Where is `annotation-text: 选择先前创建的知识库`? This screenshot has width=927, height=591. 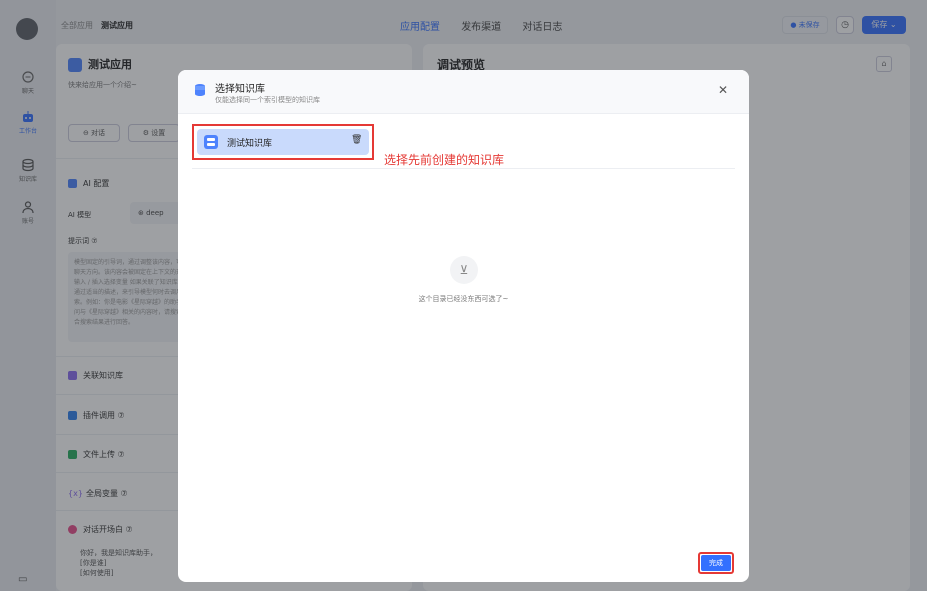
annotation-text: 选择先前创建的知识库 is located at coordinates (444, 160).